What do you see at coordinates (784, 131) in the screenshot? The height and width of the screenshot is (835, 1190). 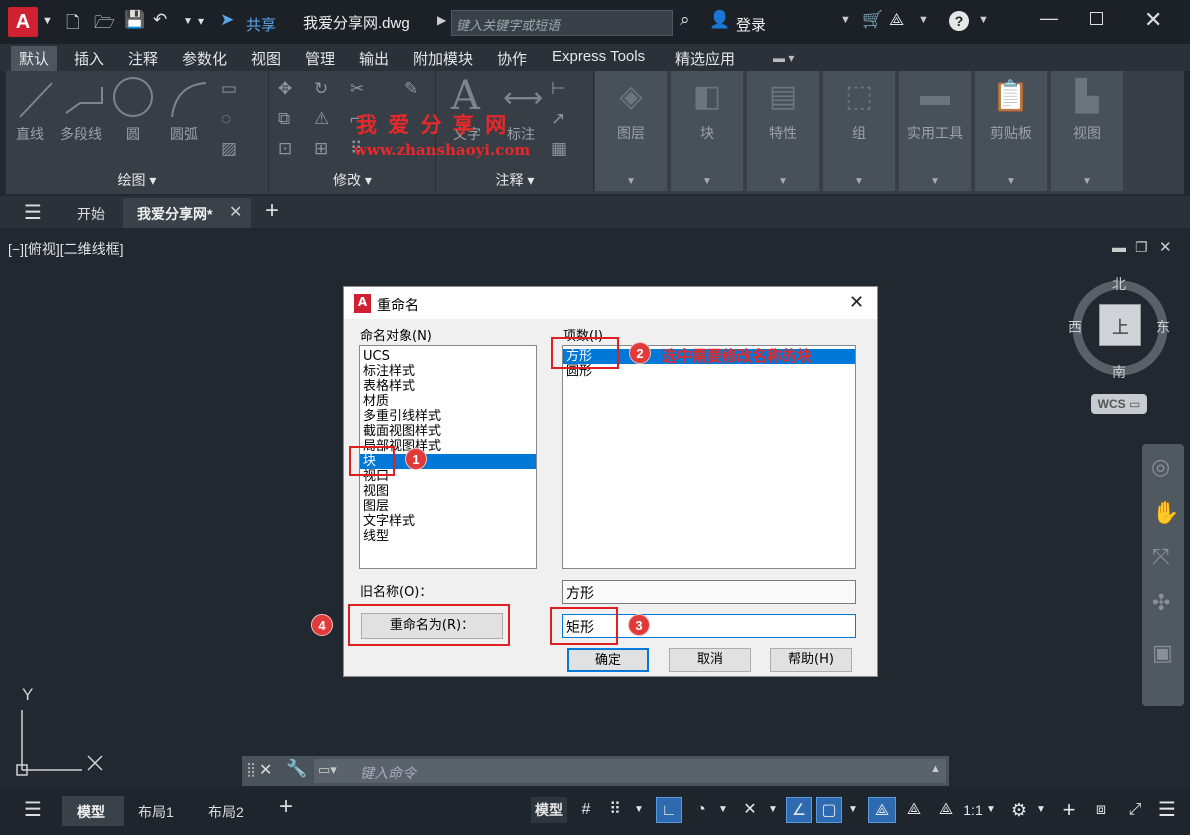 I see `properties-panel: ▤ 特性 ▼` at bounding box center [784, 131].